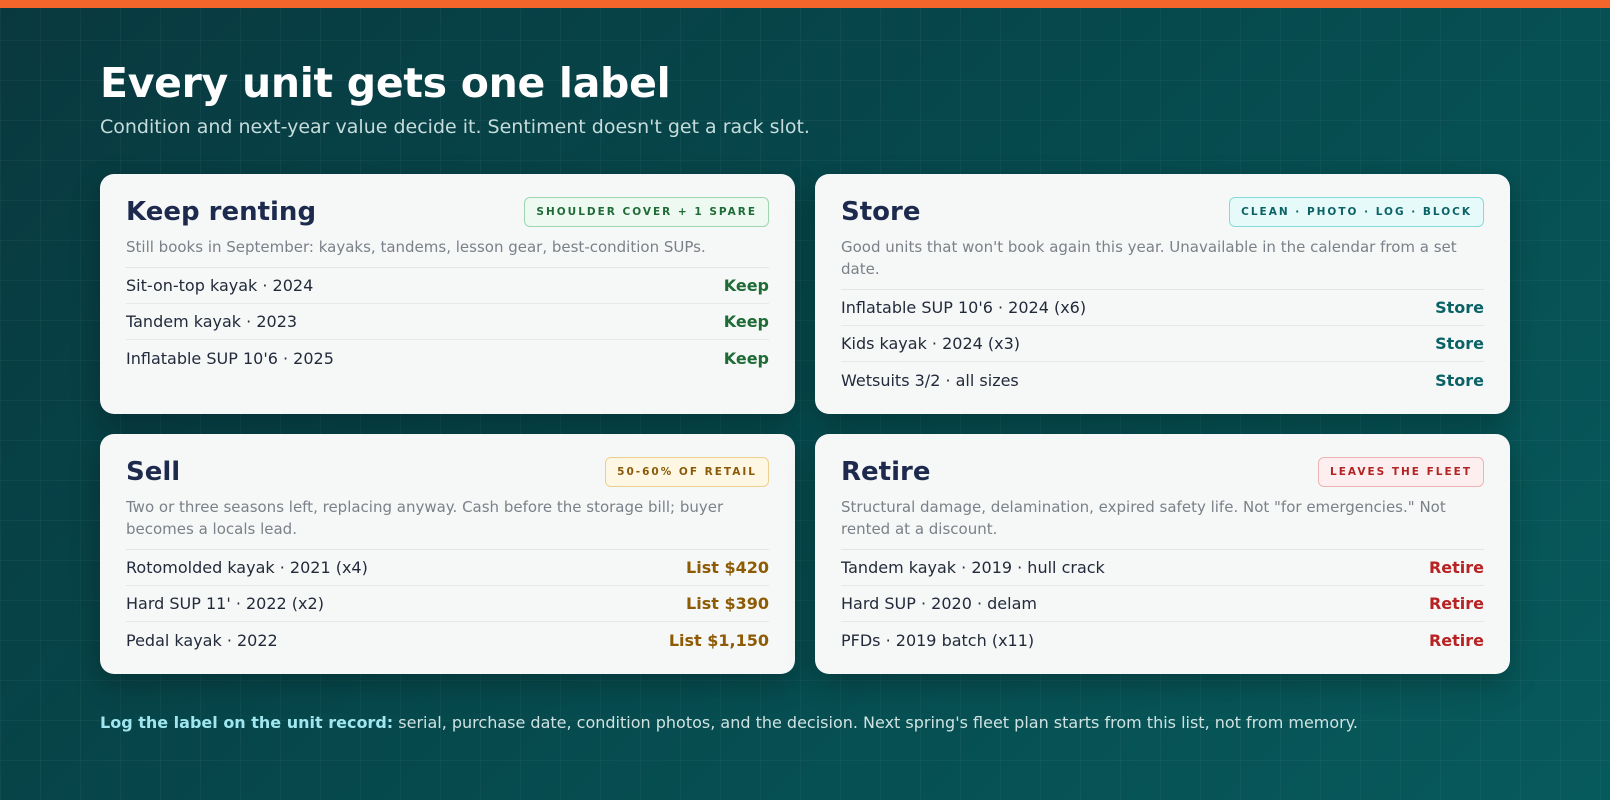 Image resolution: width=1610 pixels, height=800 pixels. Describe the element at coordinates (212, 321) in the screenshot. I see `unit-name: Tandem kayak · 2023` at that location.